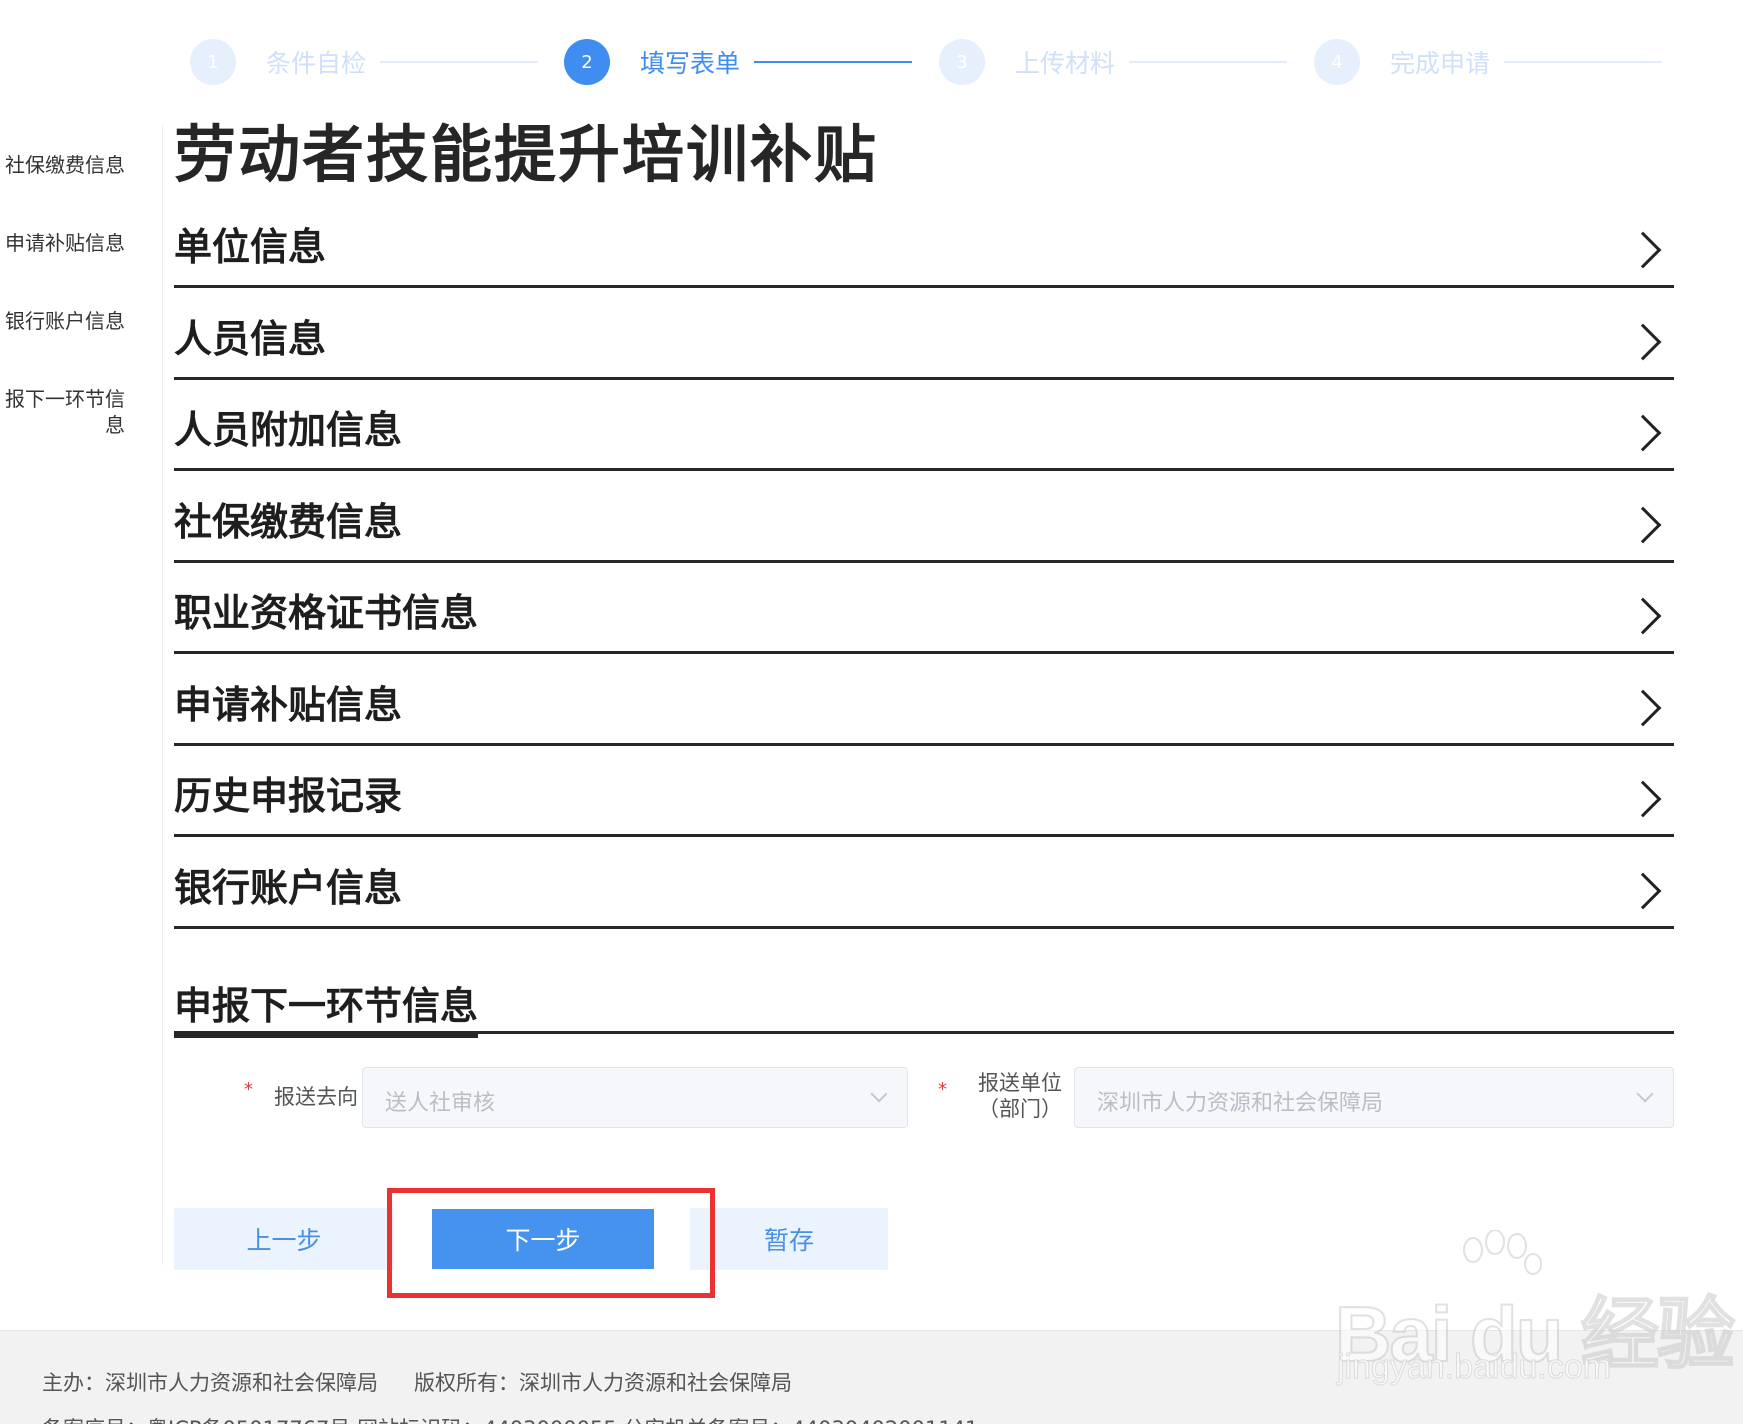 Image resolution: width=1743 pixels, height=1424 pixels. What do you see at coordinates (288, 430) in the screenshot?
I see `section-label: 人员附加信息` at bounding box center [288, 430].